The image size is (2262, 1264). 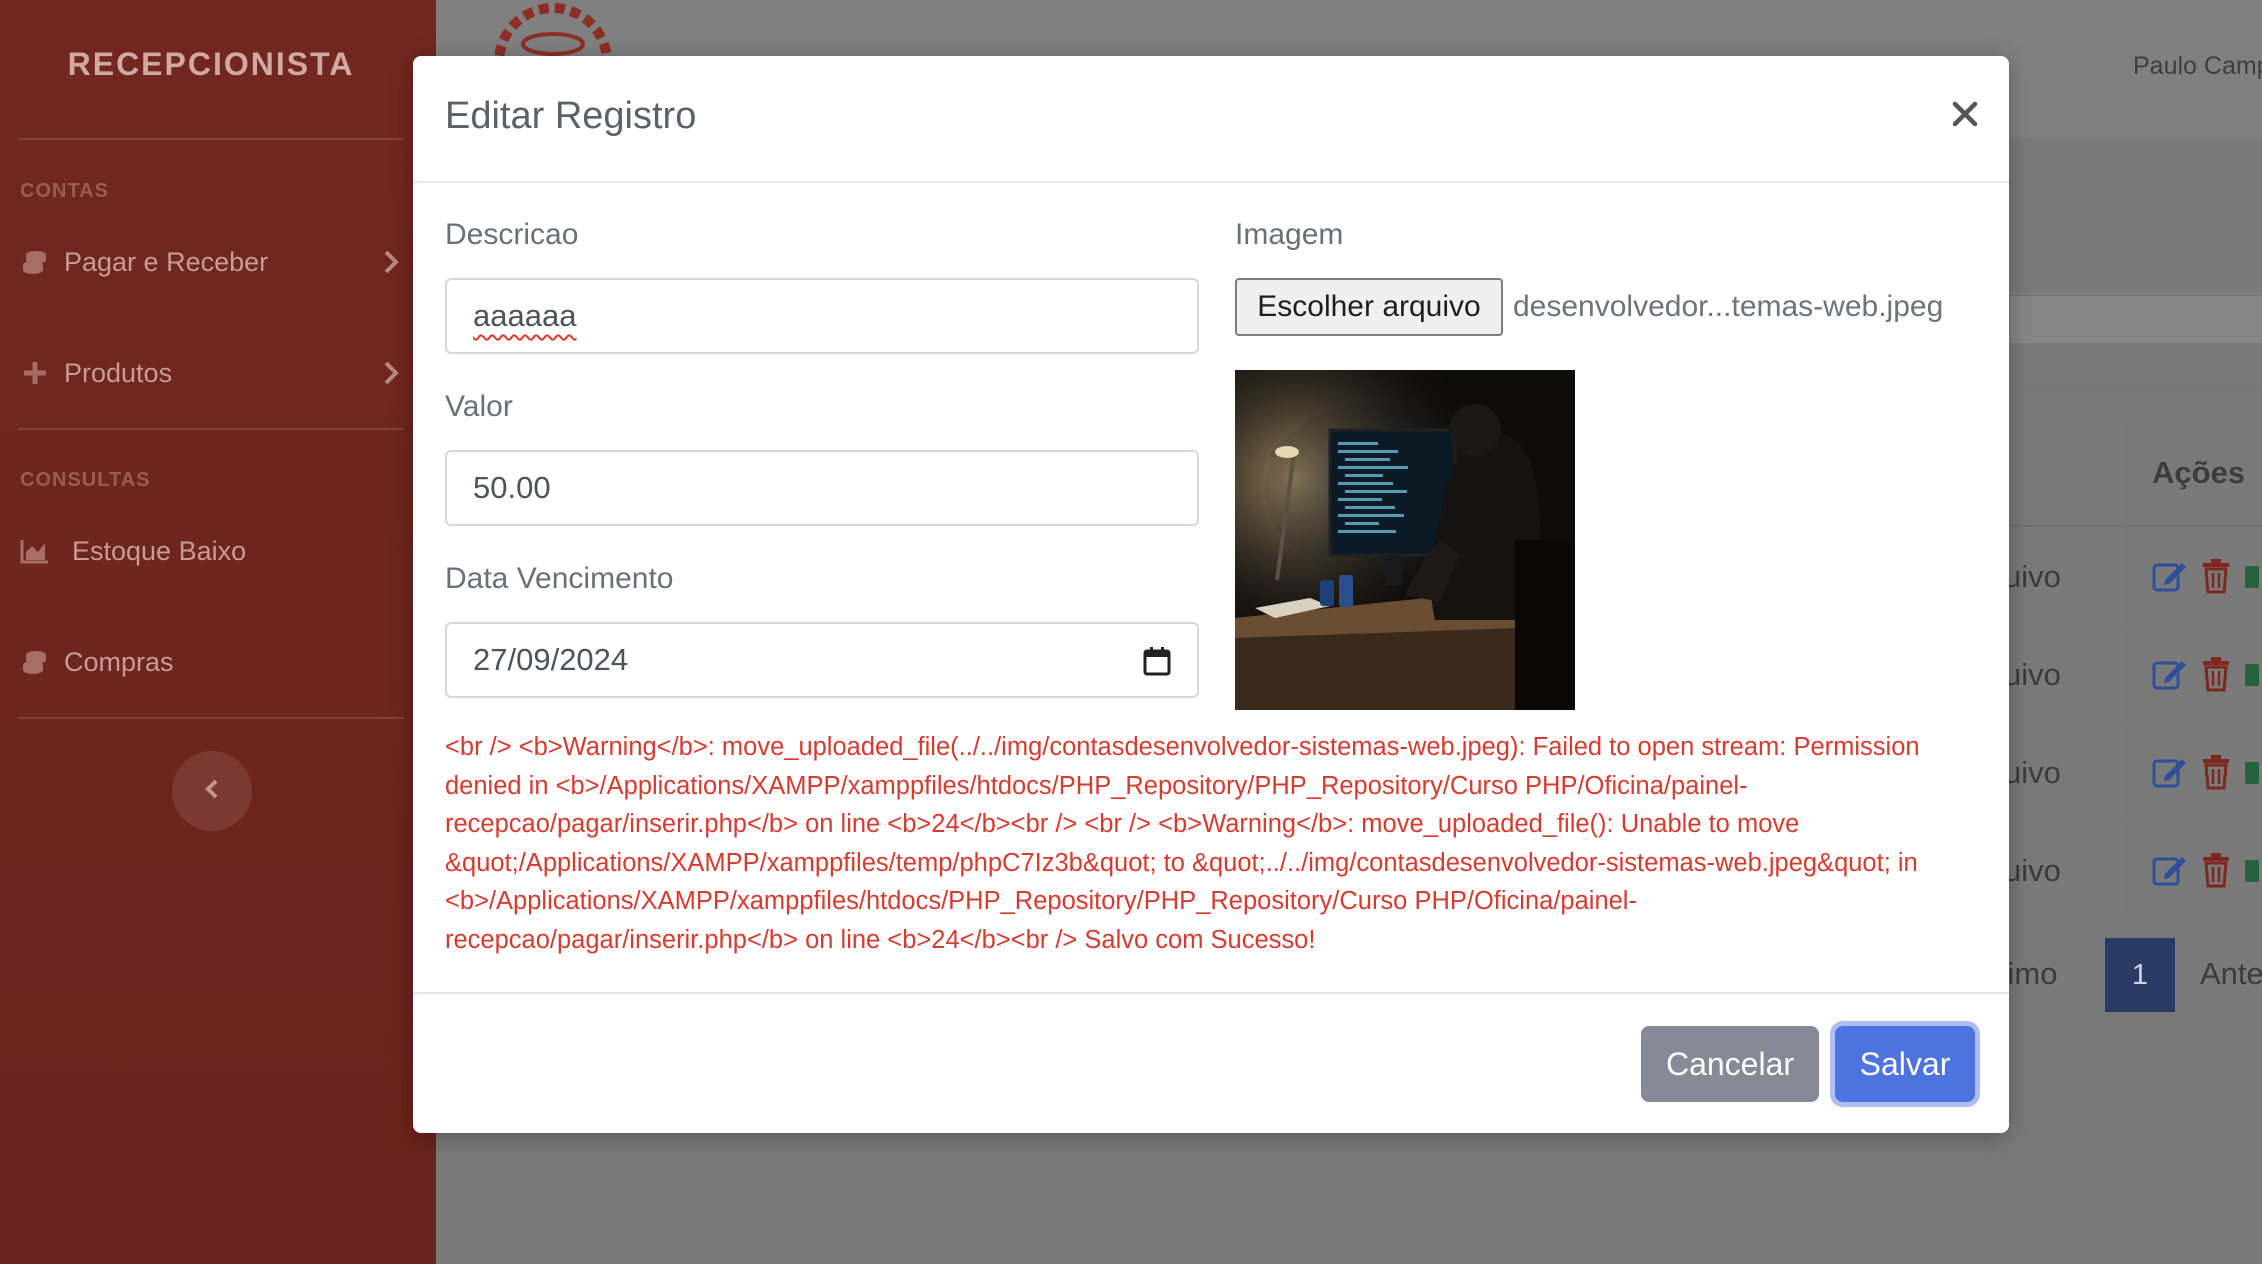 I want to click on calendar-icon, so click(x=1157, y=665).